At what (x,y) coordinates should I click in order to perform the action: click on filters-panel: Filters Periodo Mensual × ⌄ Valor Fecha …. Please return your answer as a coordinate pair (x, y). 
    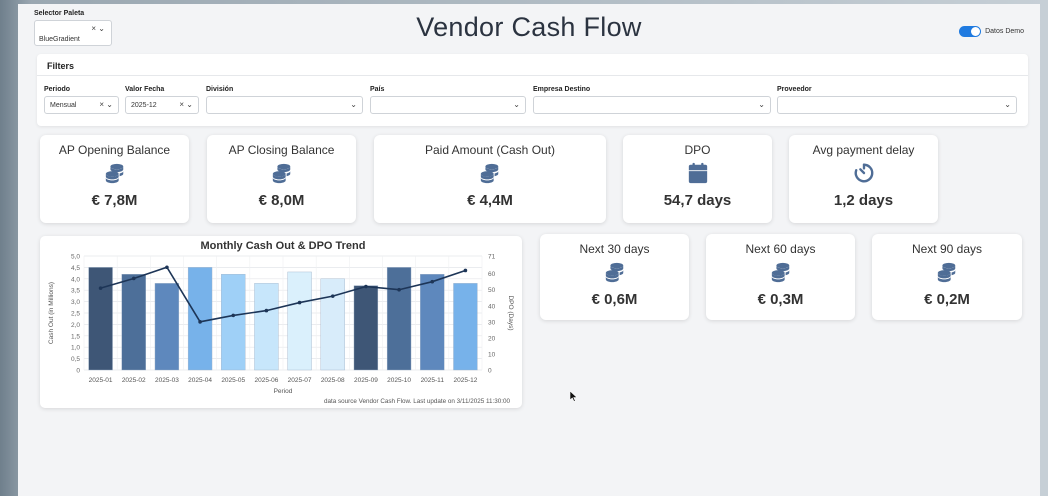
    Looking at the image, I should click on (532, 90).